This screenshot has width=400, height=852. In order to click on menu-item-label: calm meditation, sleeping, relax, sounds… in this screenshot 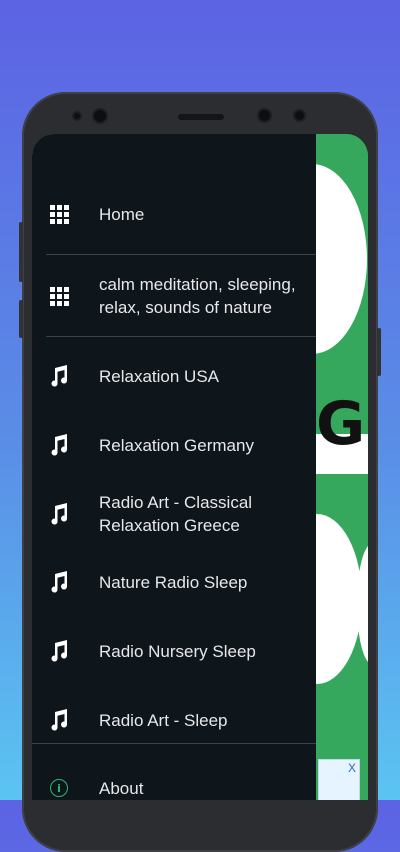, I will do `click(197, 296)`.